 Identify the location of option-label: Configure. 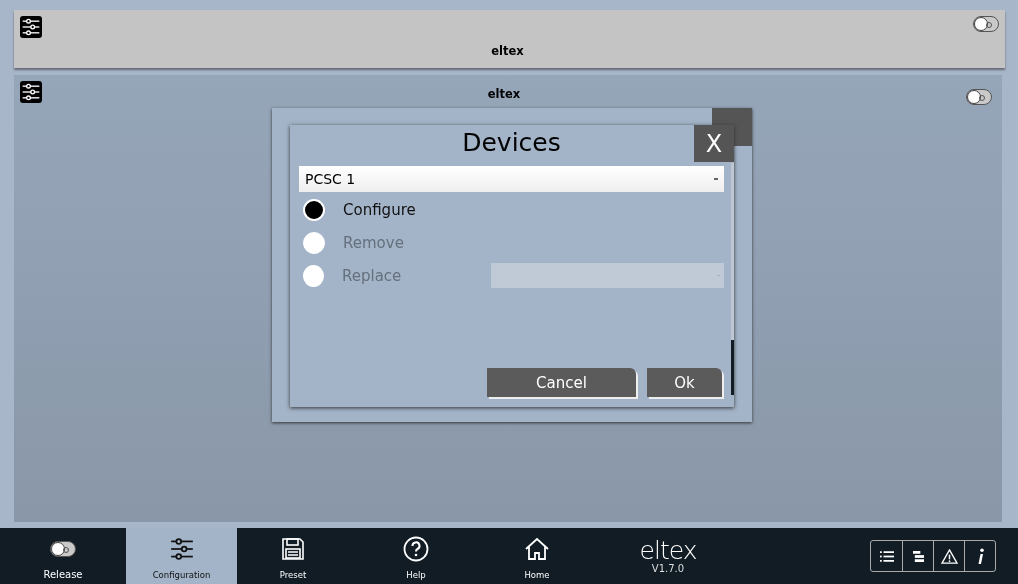
(380, 209).